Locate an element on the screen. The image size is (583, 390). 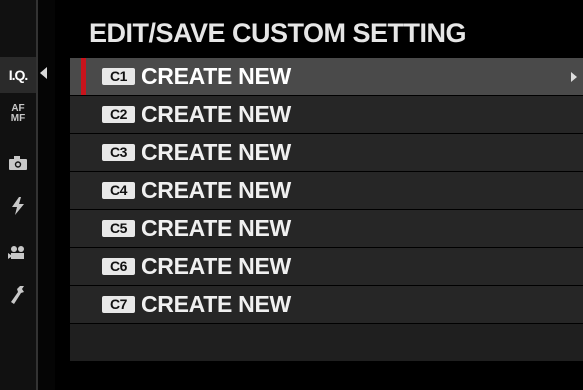
c4-badge-icon: C4 is located at coordinates (118, 190).